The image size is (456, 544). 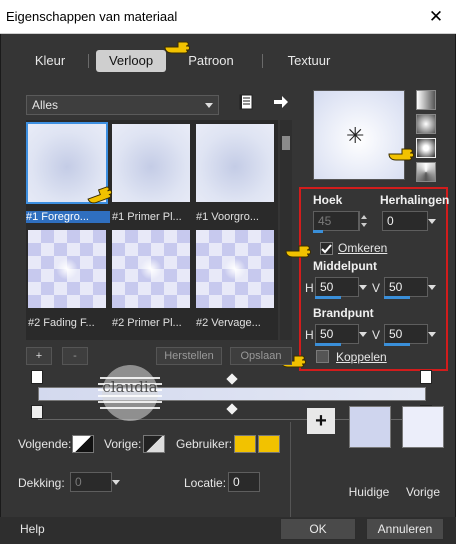 What do you see at coordinates (432, 221) in the screenshot?
I see `repeats-dropdown-arrow` at bounding box center [432, 221].